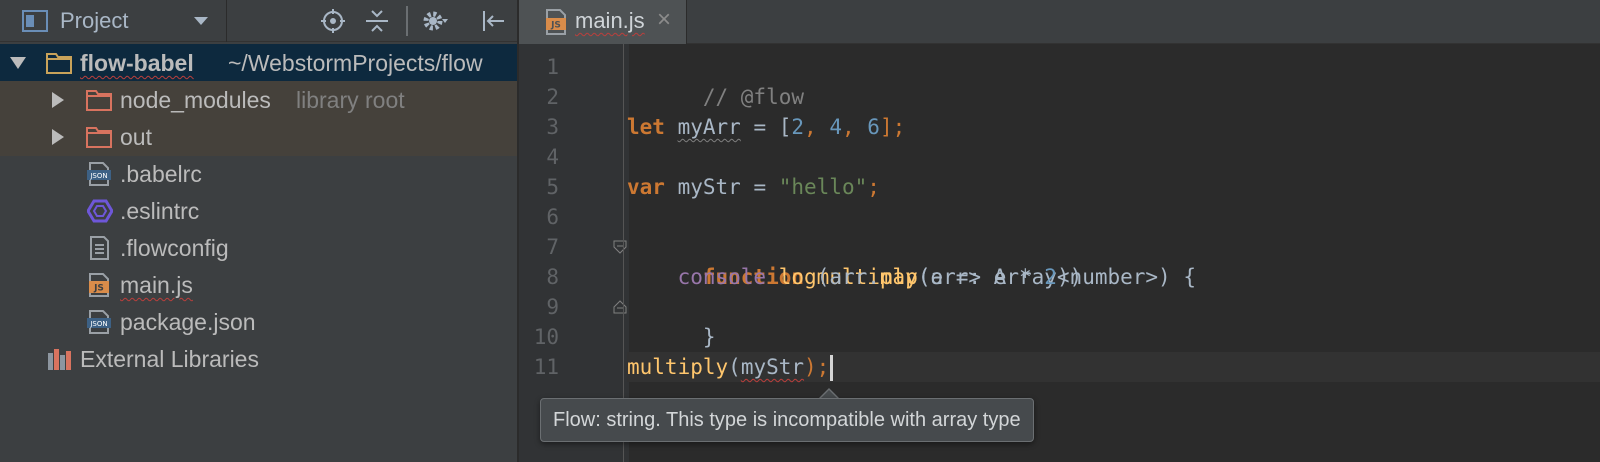  I want to click on line-number: 1, so click(552, 67).